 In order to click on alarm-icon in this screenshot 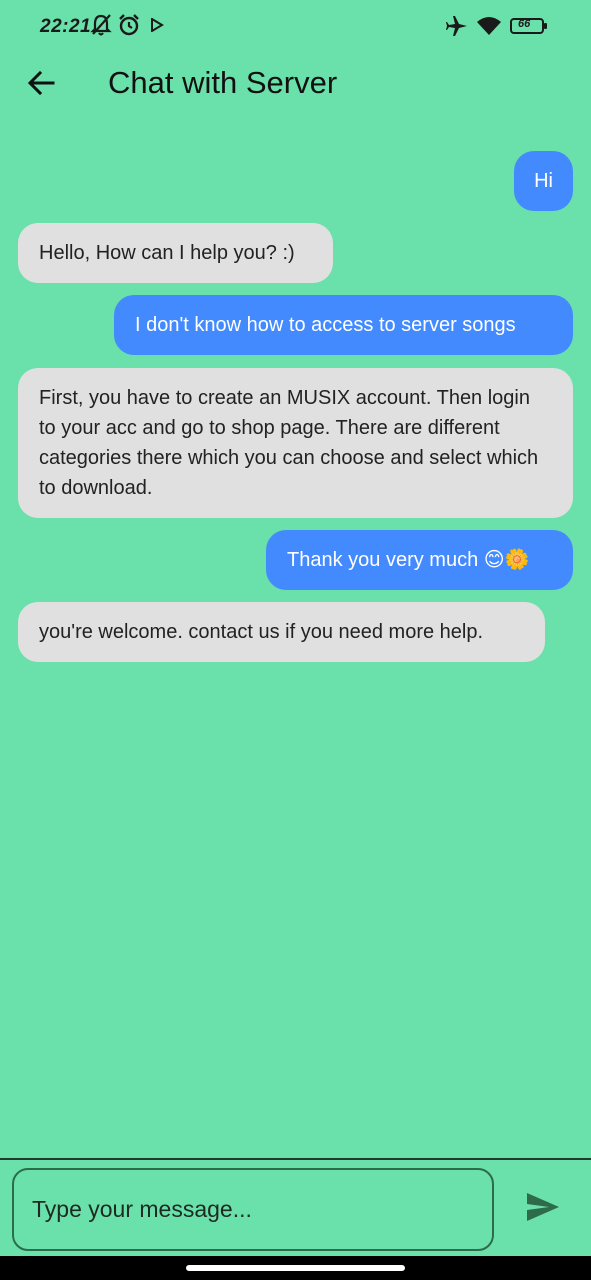, I will do `click(129, 27)`.